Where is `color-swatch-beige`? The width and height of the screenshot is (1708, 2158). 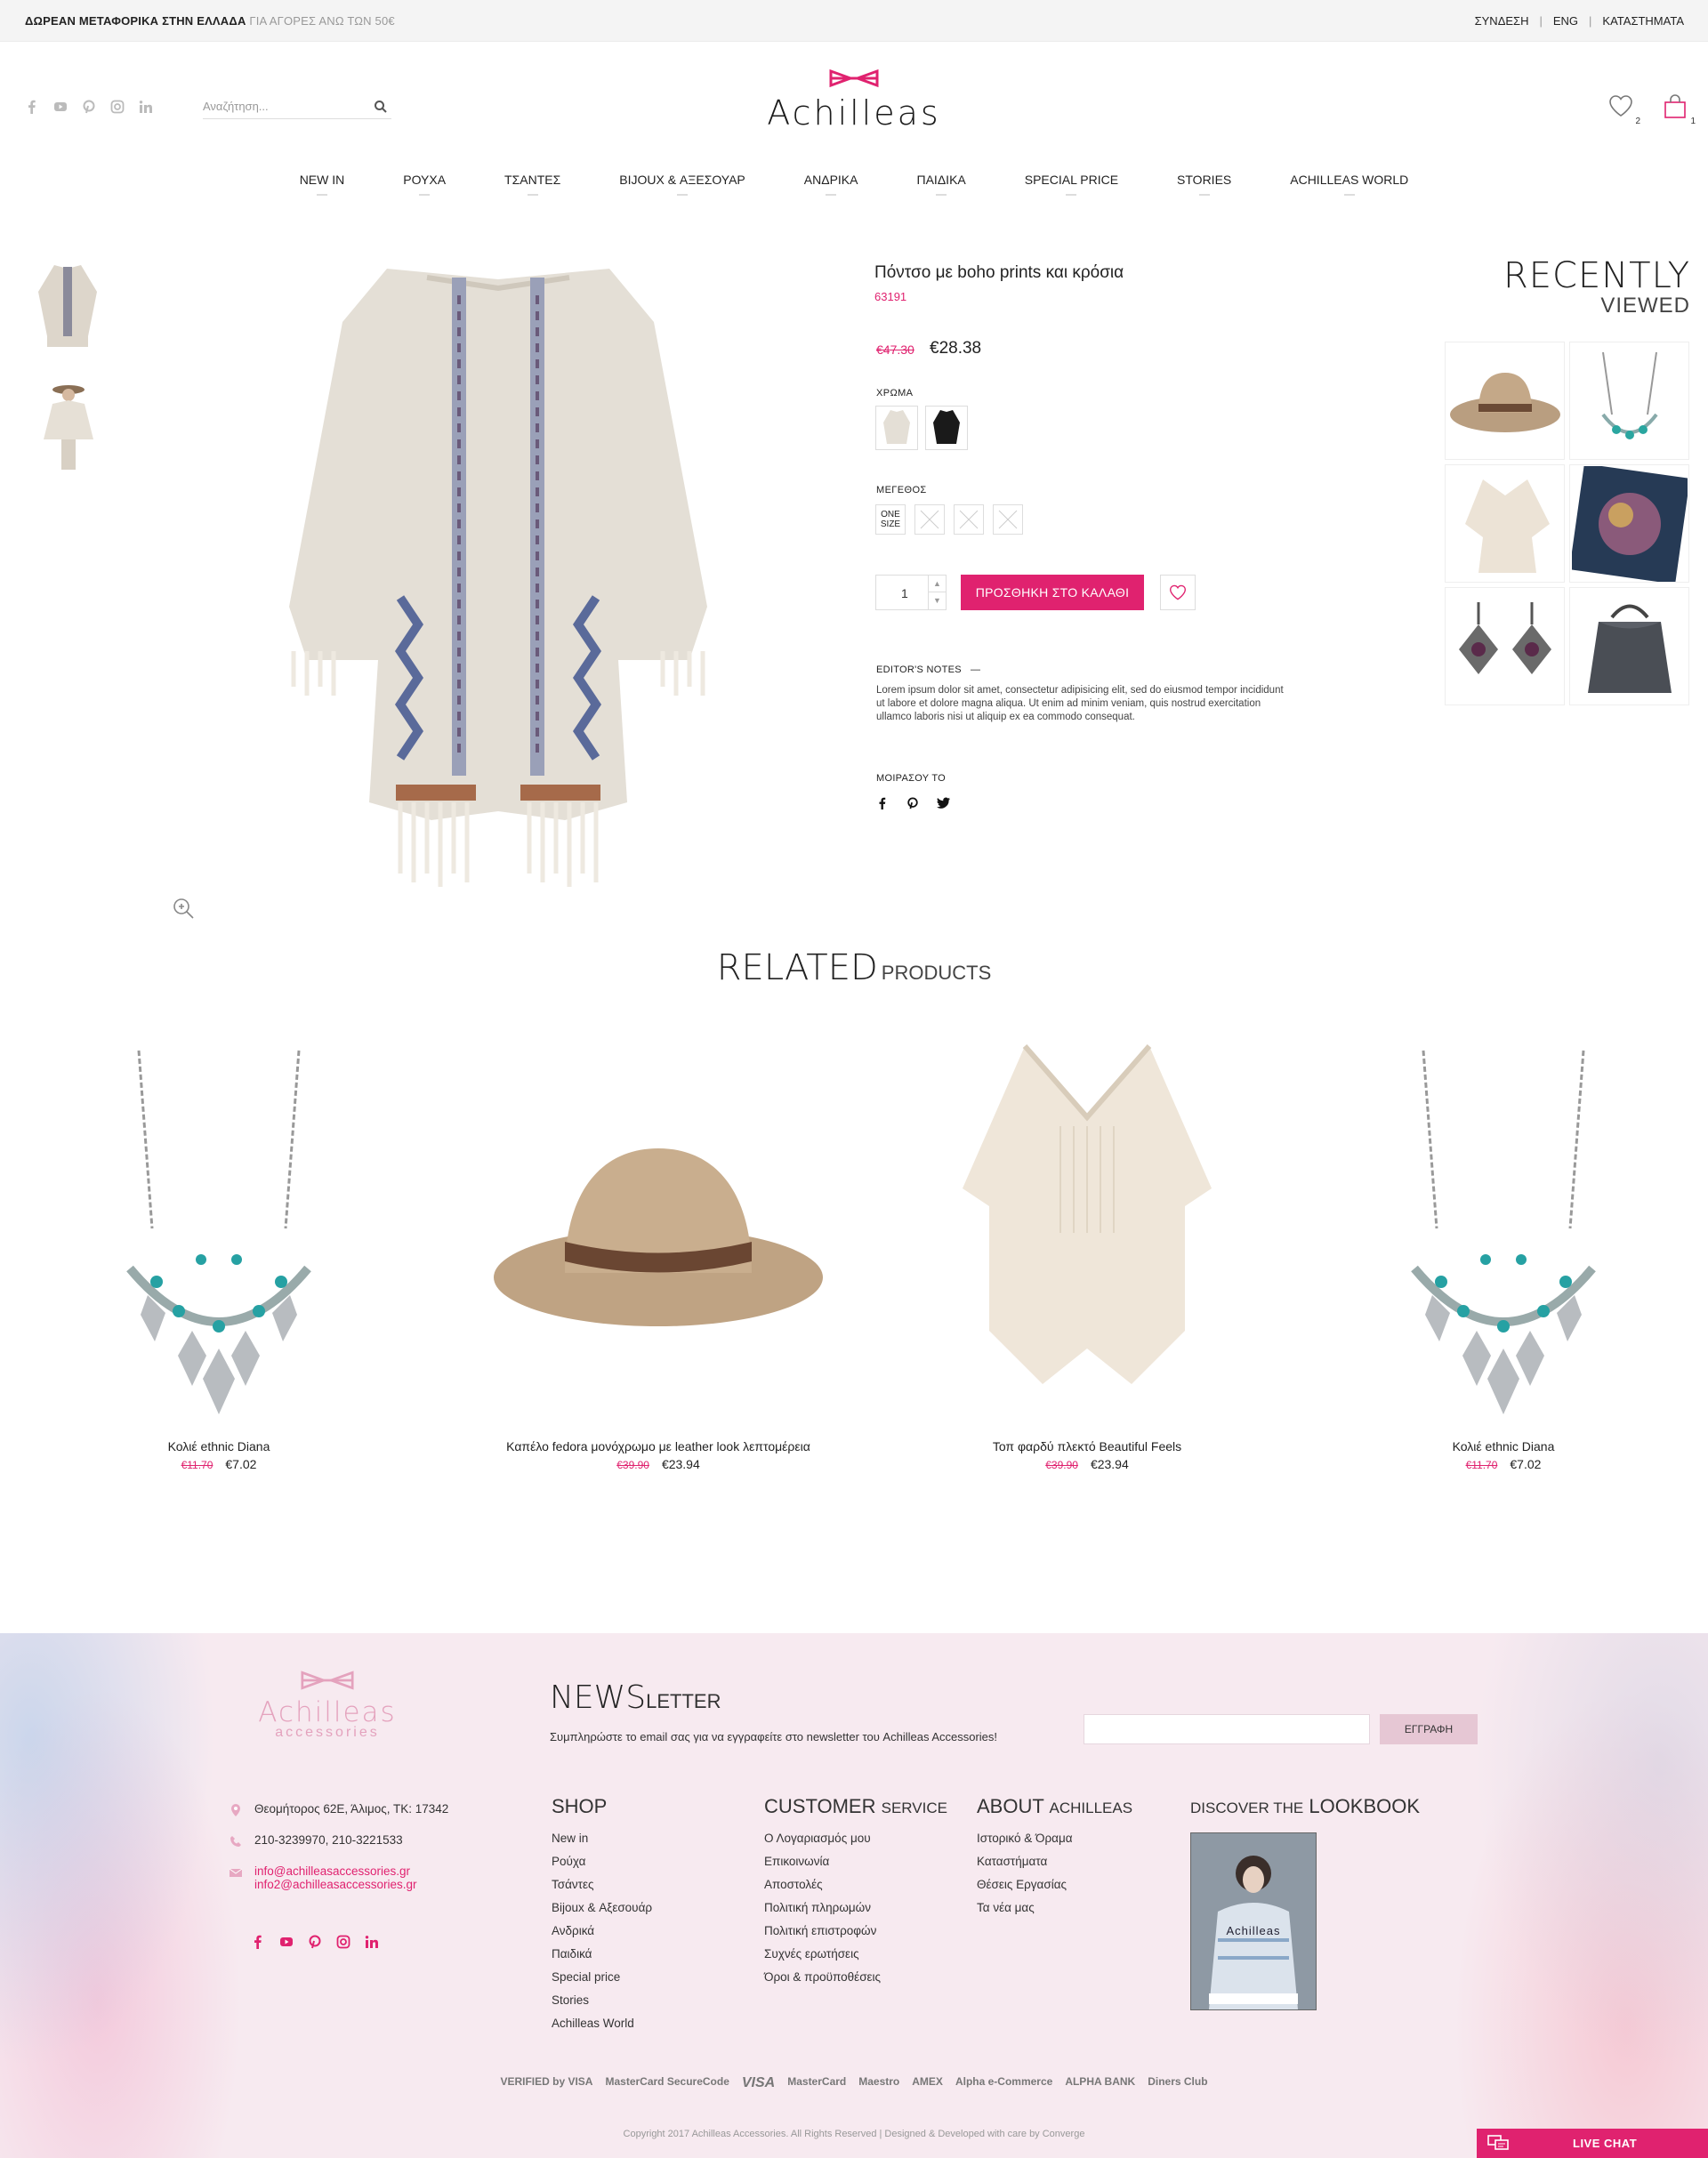 color-swatch-beige is located at coordinates (896, 428).